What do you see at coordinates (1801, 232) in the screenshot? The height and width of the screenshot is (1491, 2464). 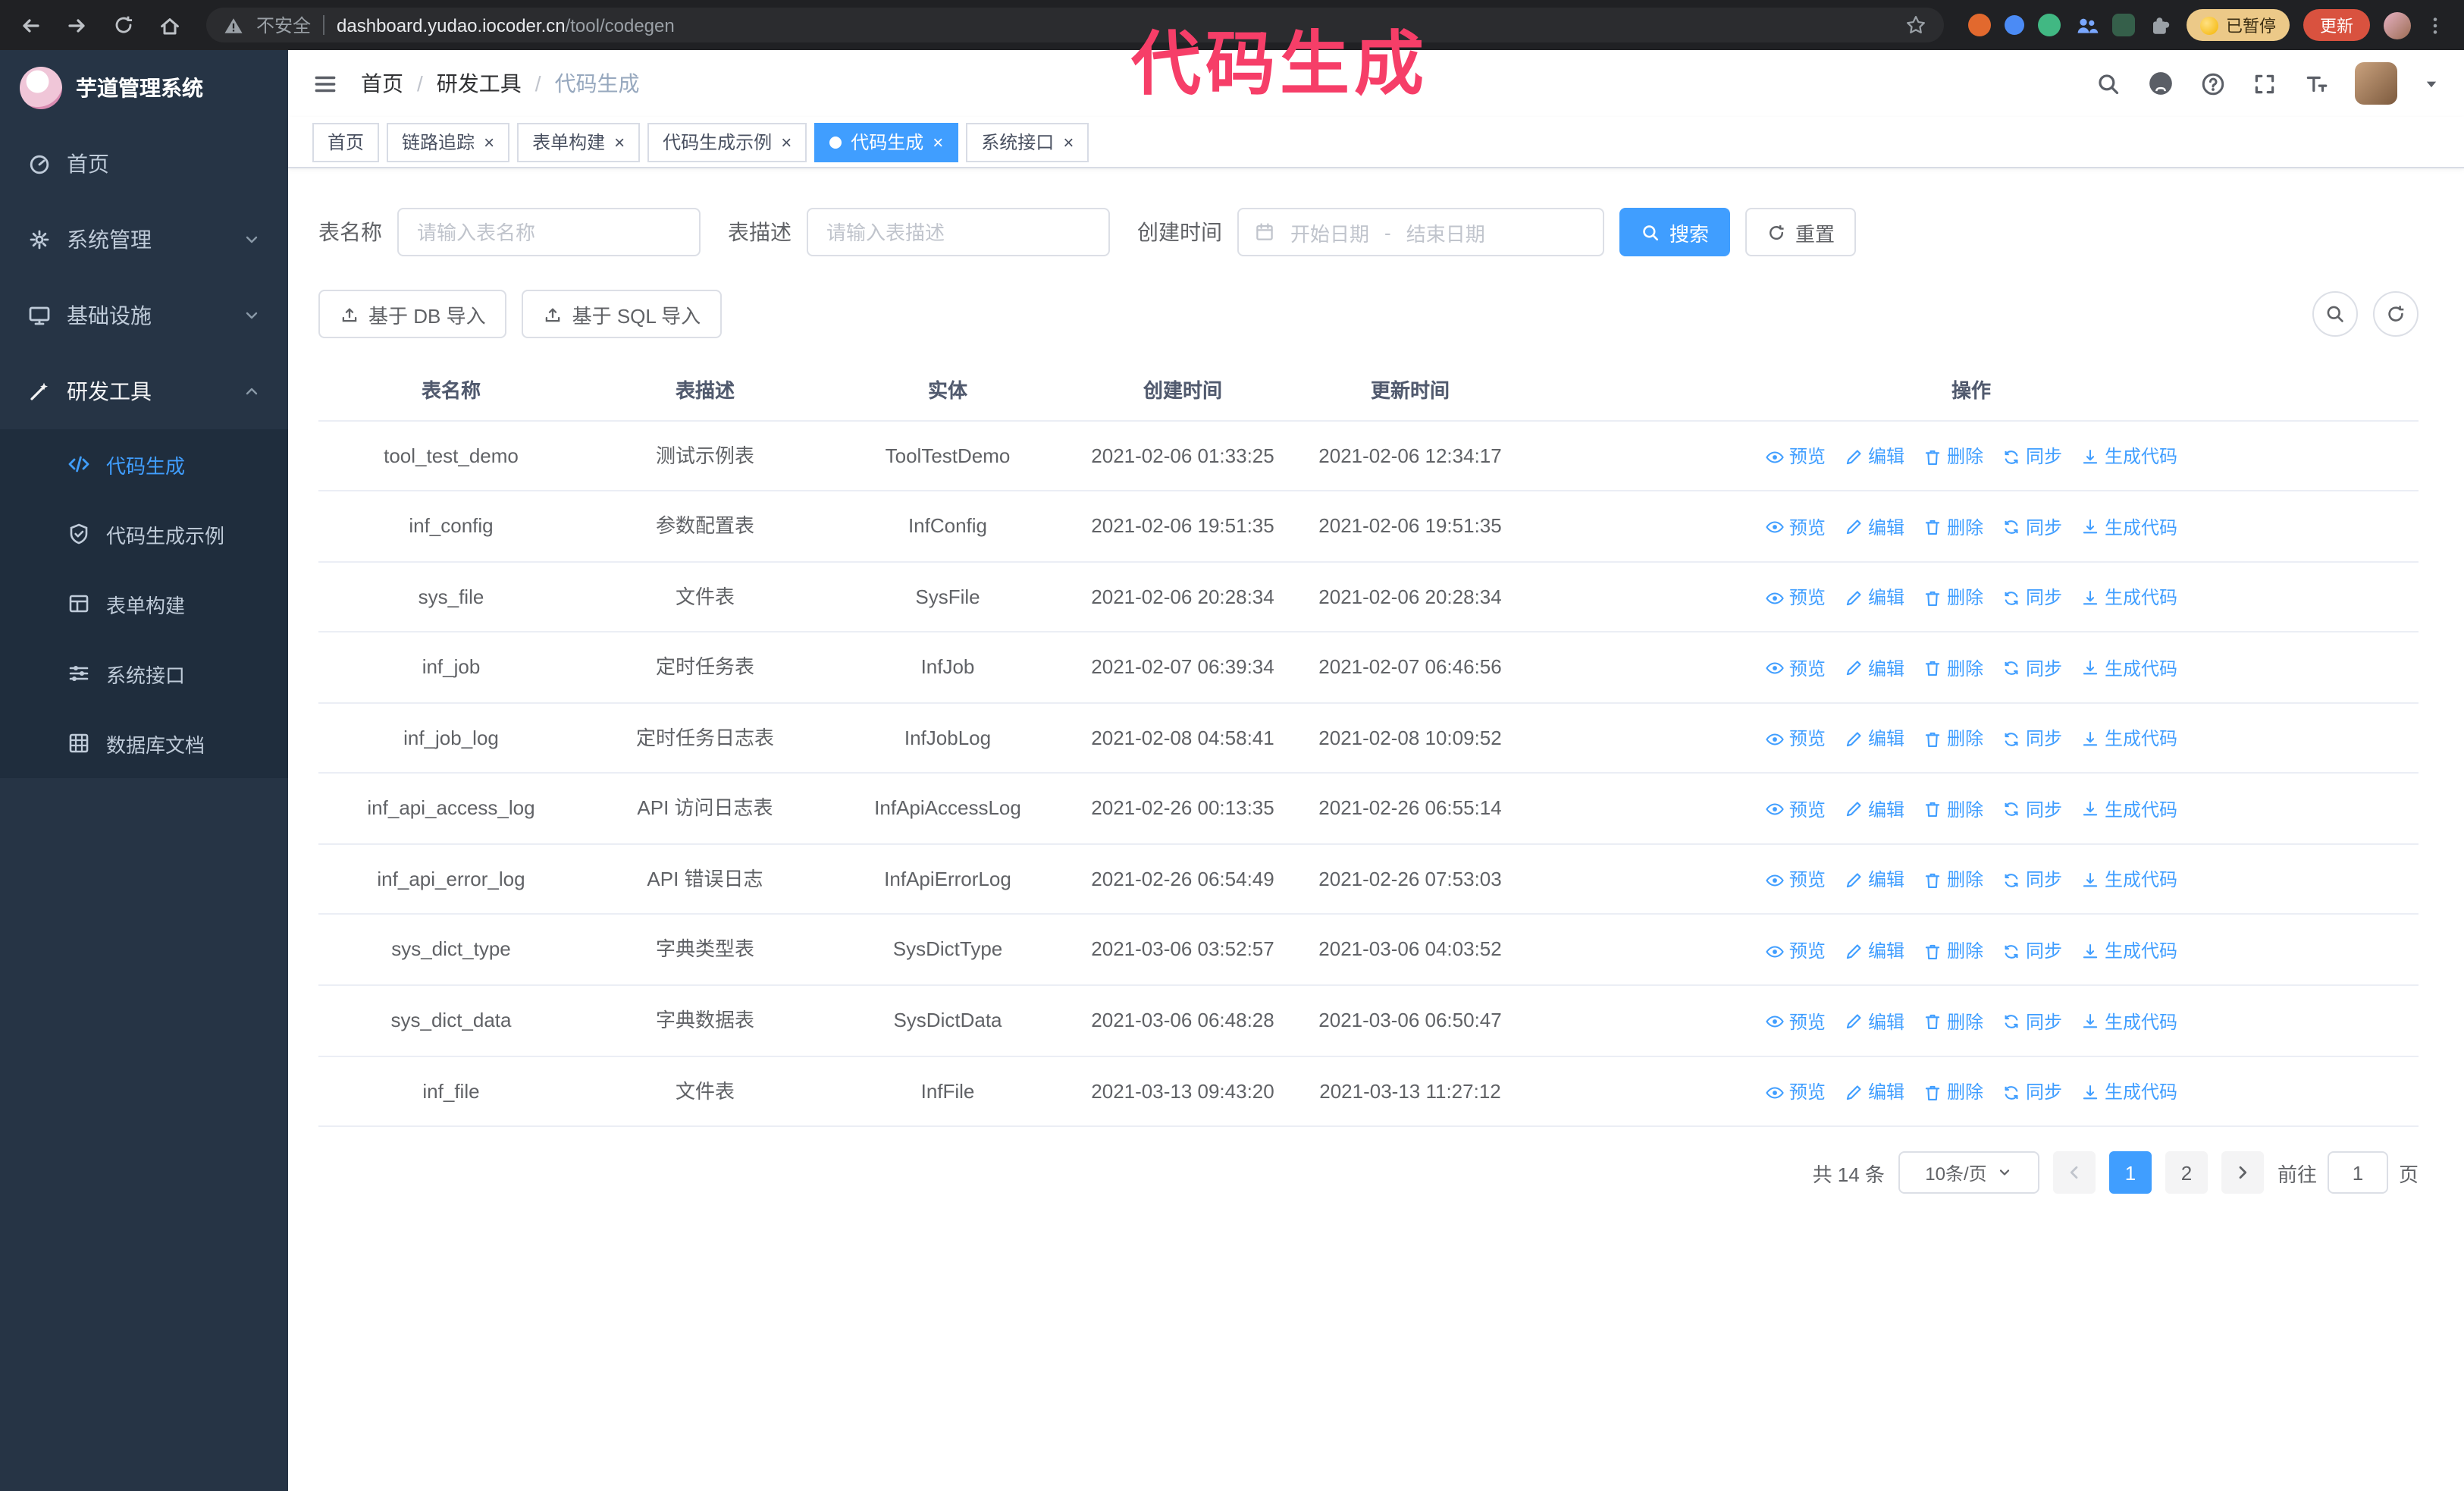 I see `reset-button: 重置` at bounding box center [1801, 232].